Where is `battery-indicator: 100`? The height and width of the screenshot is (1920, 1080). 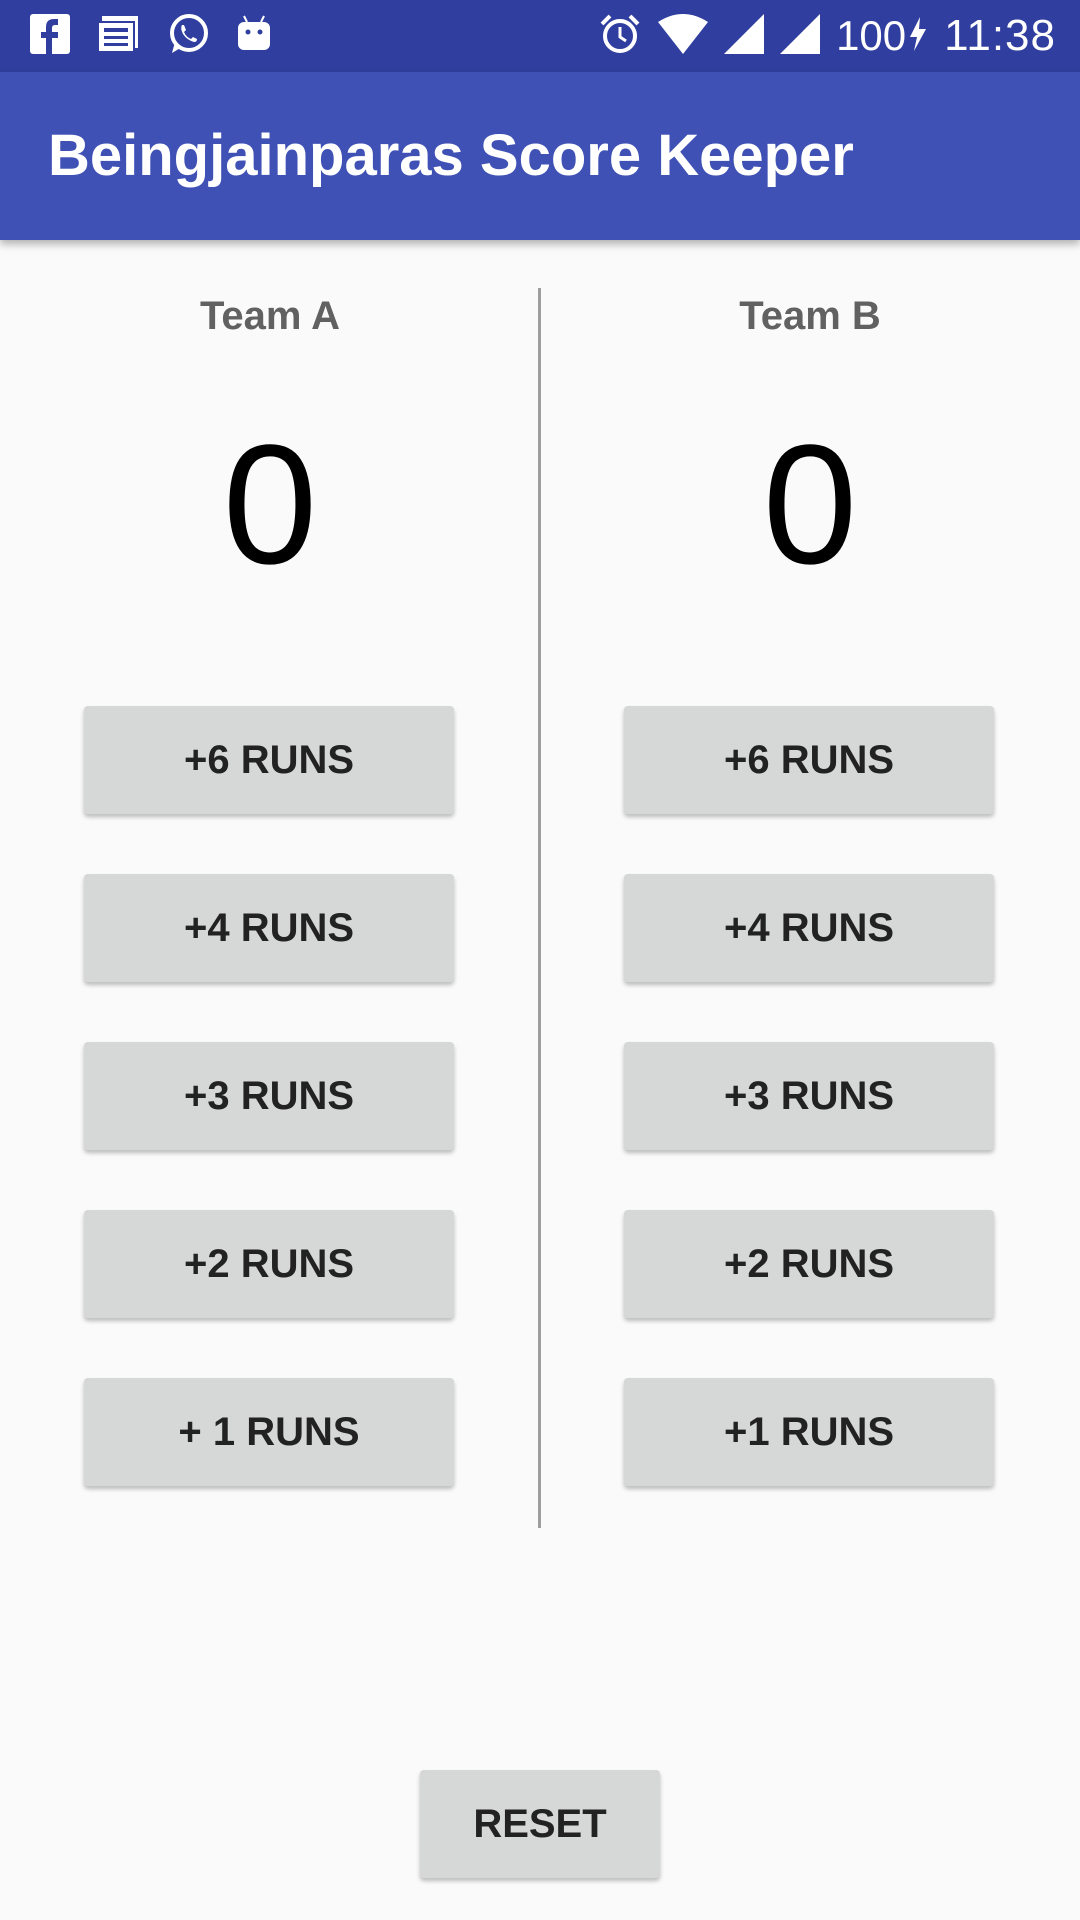 battery-indicator: 100 is located at coordinates (882, 36).